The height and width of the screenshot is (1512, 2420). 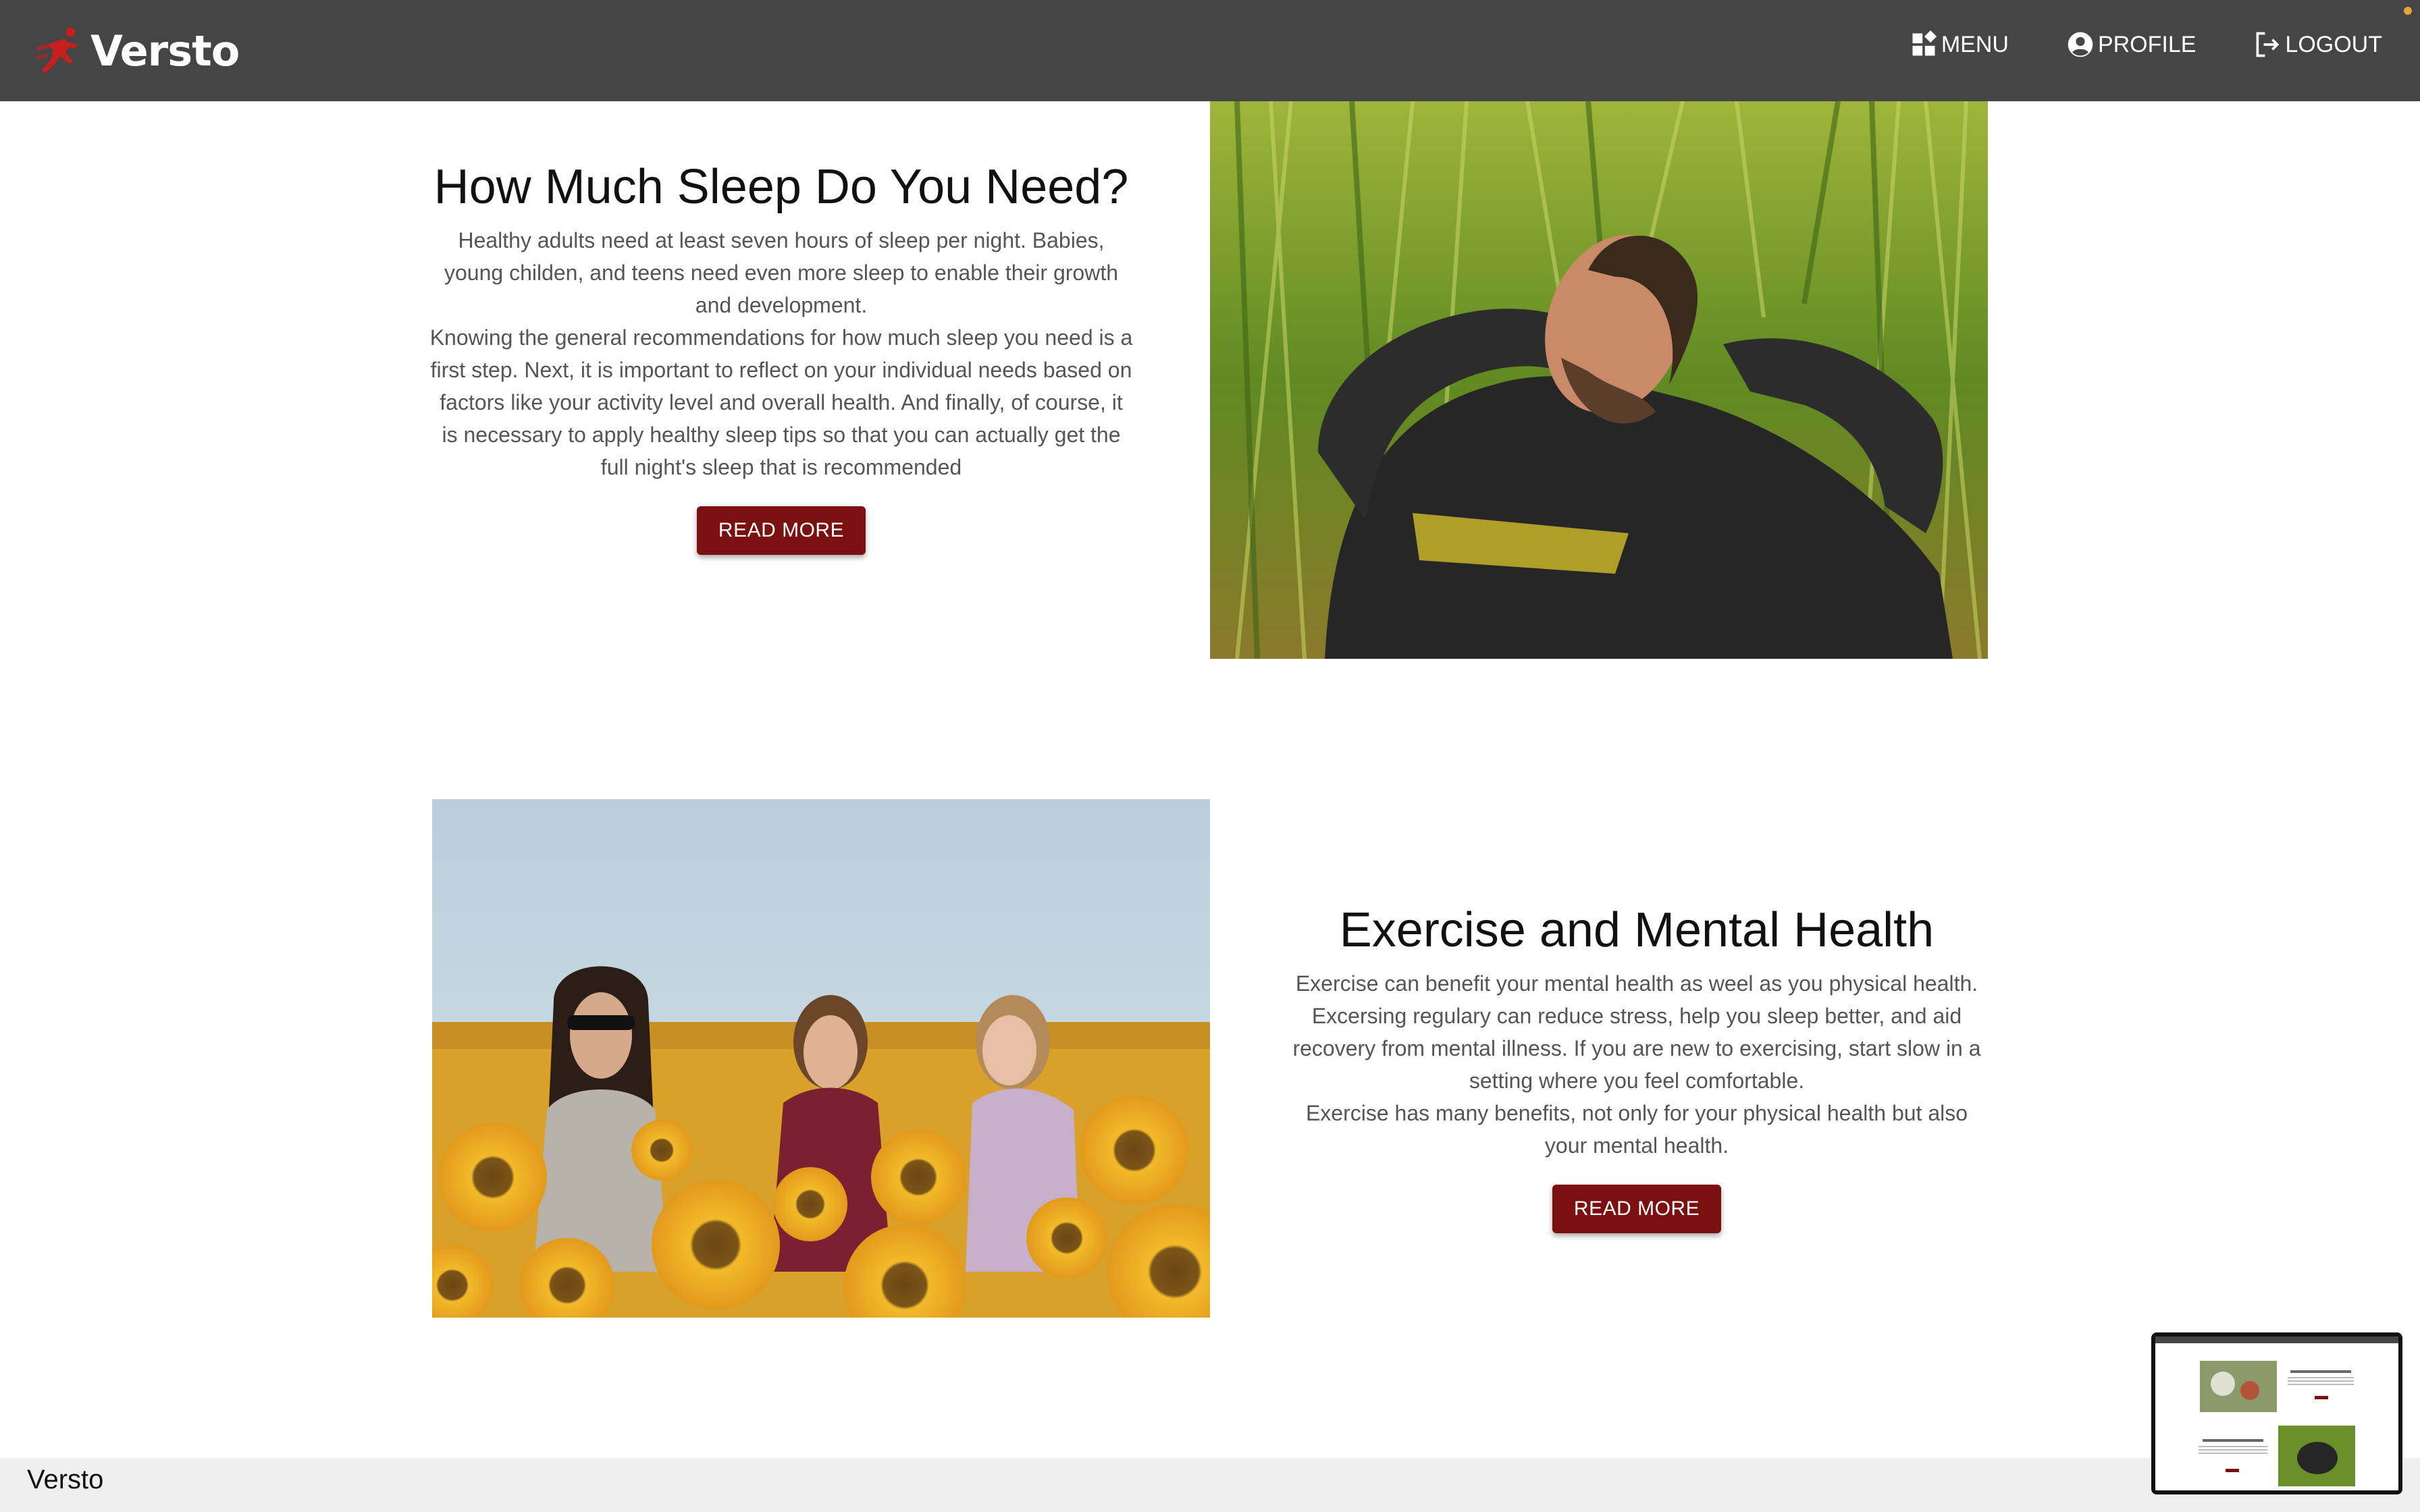 What do you see at coordinates (781, 187) in the screenshot?
I see `sleep-title: How Much Sleep Do You Need?` at bounding box center [781, 187].